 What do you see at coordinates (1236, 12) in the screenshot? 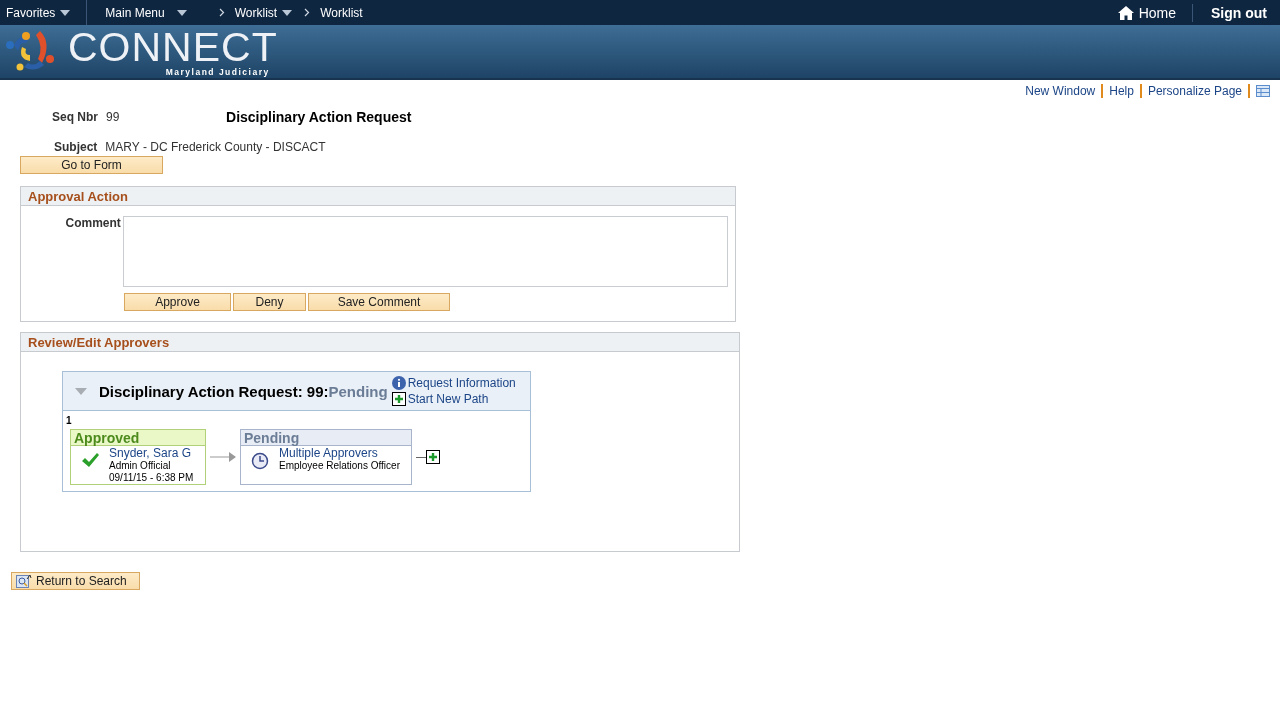
I see `sign-out-link: Sign out` at bounding box center [1236, 12].